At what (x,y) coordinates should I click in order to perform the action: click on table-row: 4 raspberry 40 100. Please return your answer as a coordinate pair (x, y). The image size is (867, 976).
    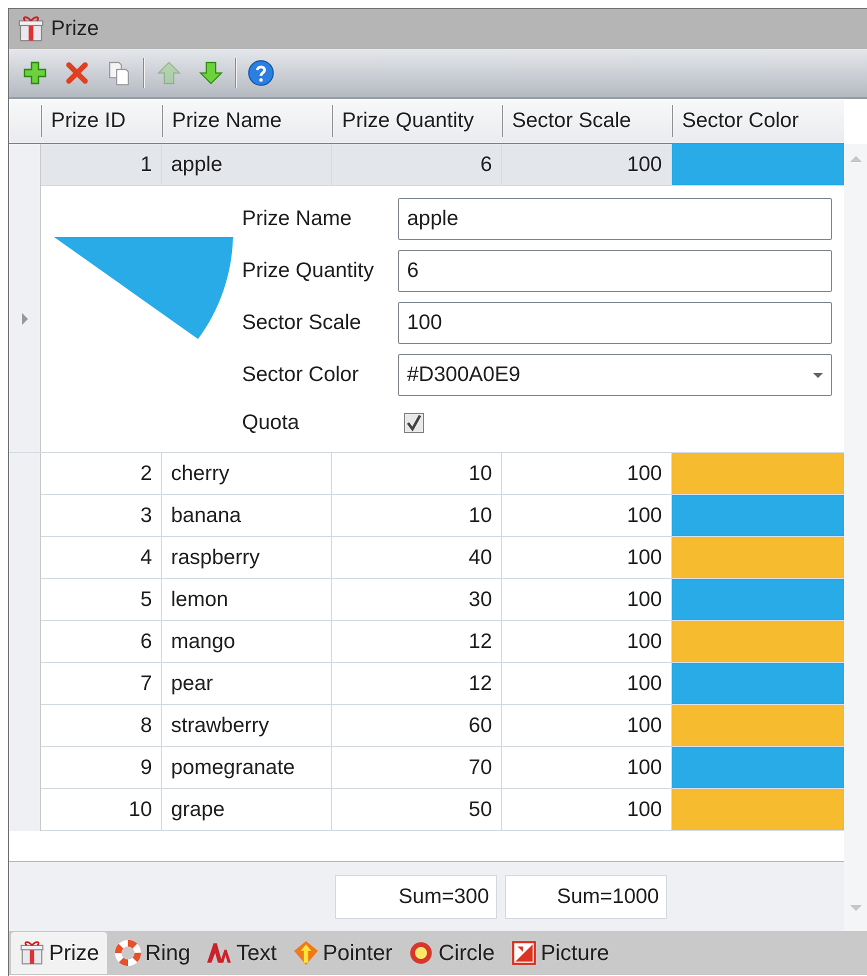
    Looking at the image, I should click on (426, 558).